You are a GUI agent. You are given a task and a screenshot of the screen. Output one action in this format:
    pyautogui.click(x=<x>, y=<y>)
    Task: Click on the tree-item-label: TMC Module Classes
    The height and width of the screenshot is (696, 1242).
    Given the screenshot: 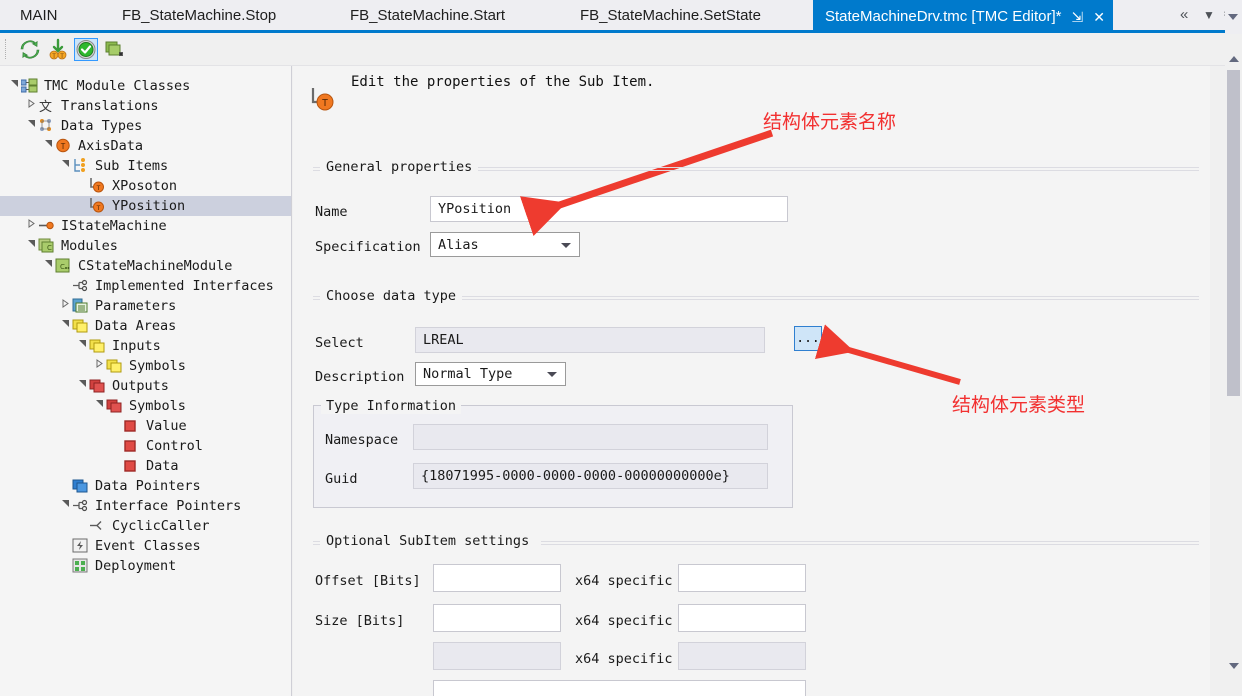 What is the action you would take?
    pyautogui.click(x=117, y=86)
    